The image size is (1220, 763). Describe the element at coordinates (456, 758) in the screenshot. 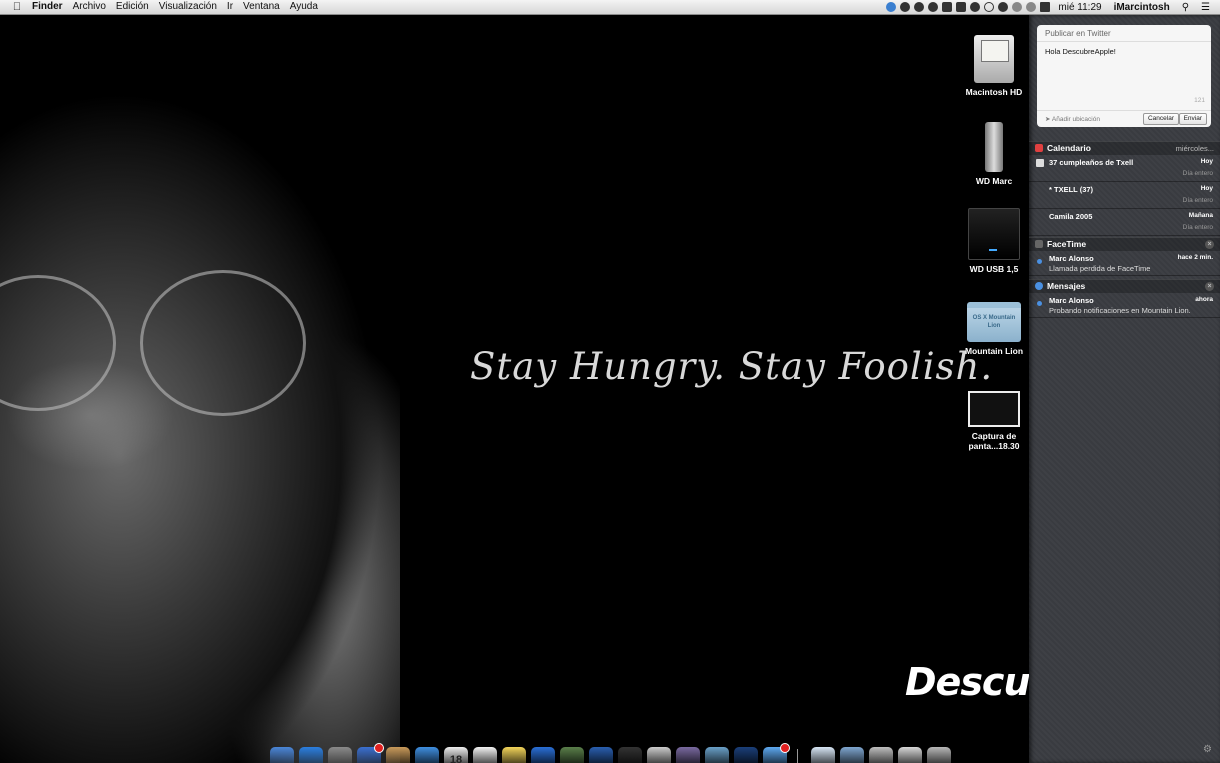

I see `calendar-day-label: 18` at that location.